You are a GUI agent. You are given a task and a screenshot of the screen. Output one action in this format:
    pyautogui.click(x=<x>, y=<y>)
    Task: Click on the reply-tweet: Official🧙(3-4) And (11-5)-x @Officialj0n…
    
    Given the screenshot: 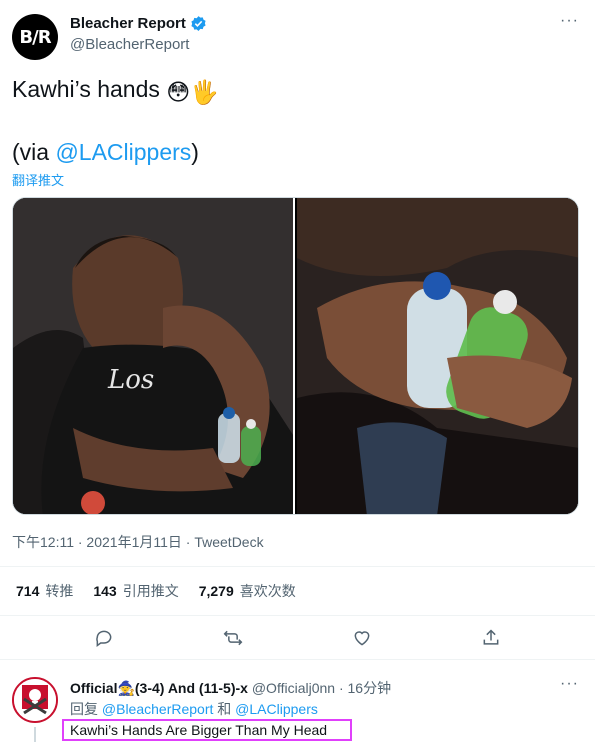 What is the action you would take?
    pyautogui.click(x=297, y=701)
    